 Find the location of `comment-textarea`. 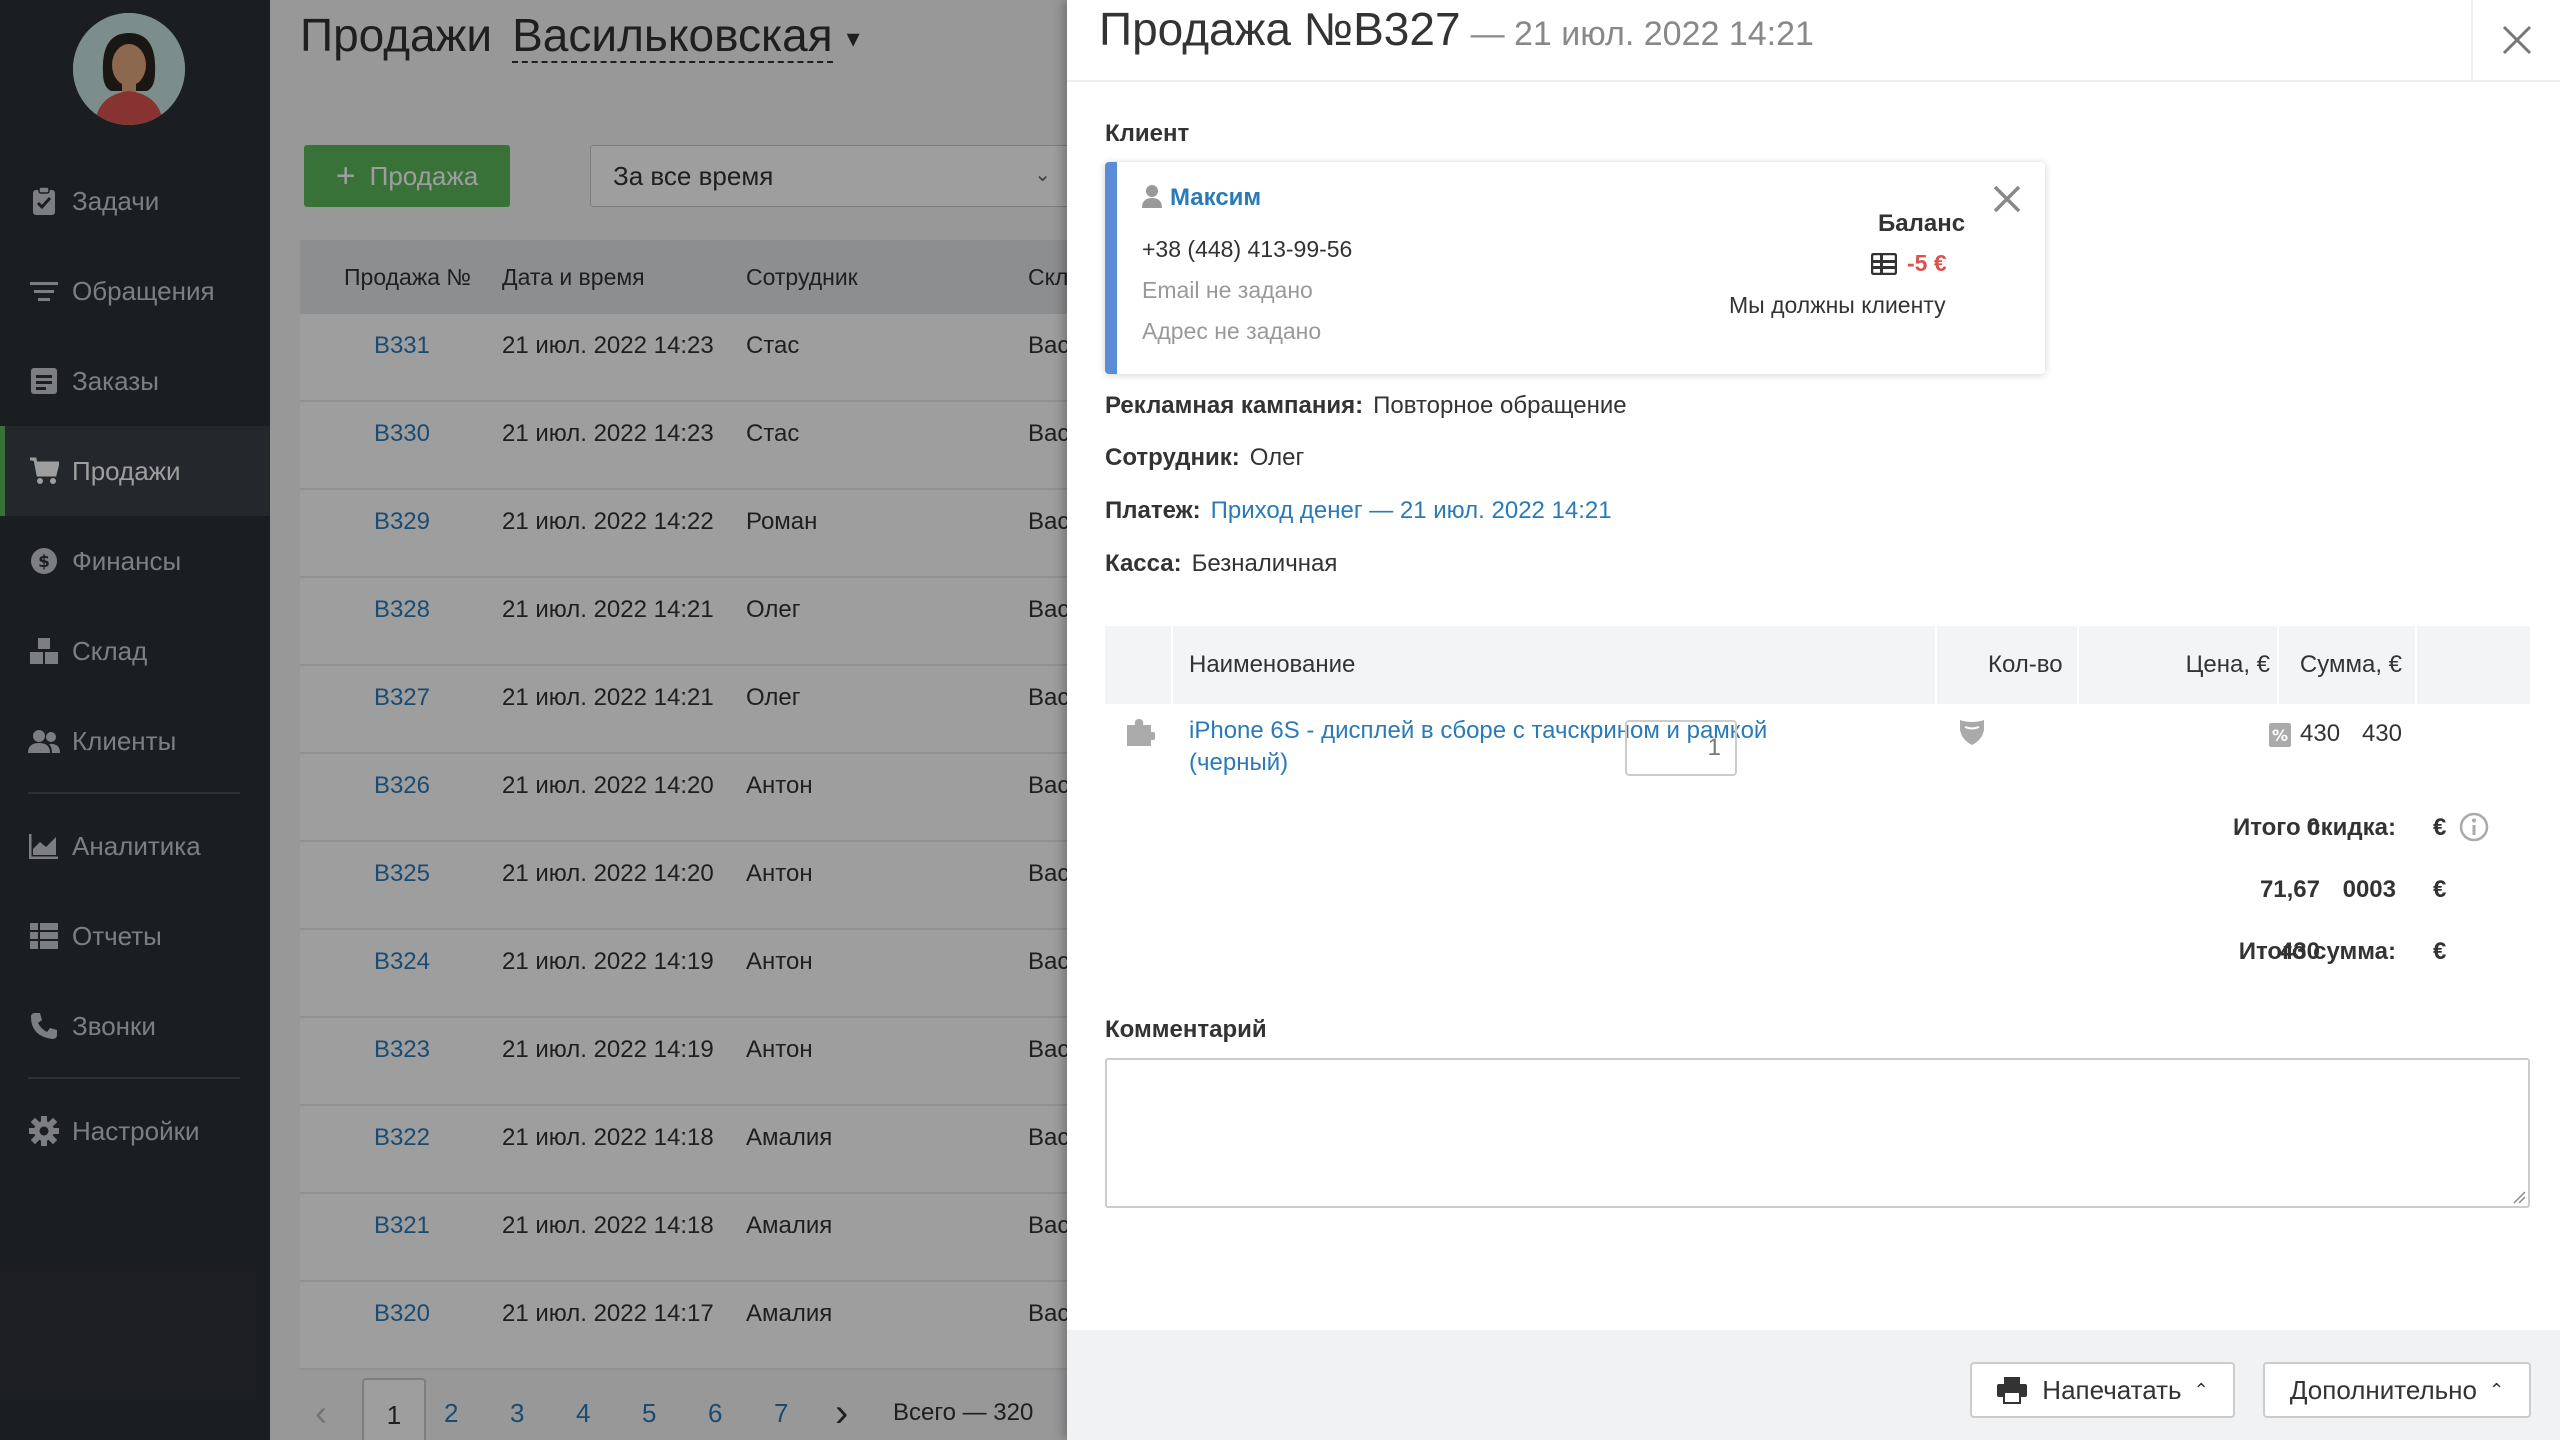

comment-textarea is located at coordinates (1817, 1133).